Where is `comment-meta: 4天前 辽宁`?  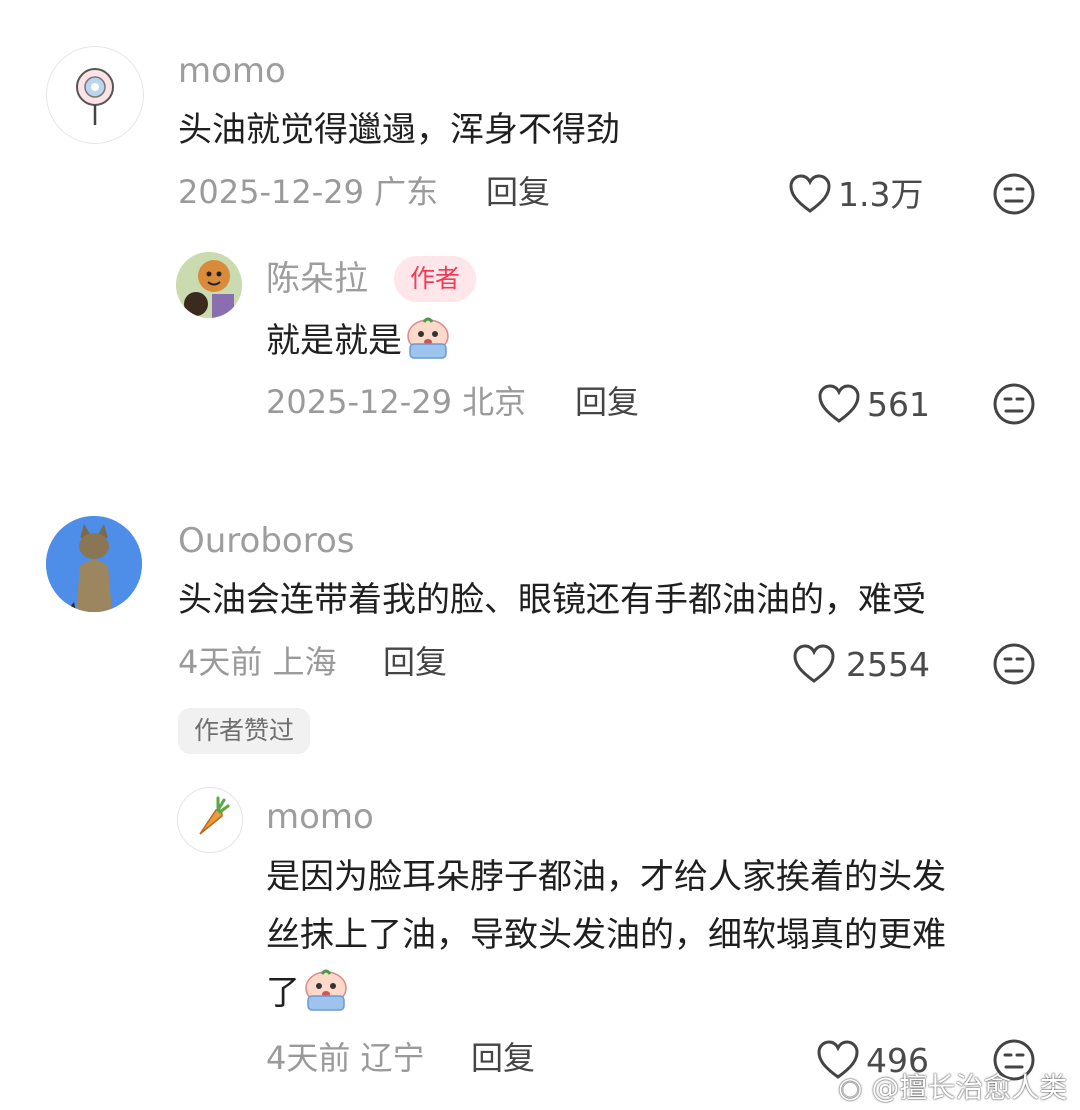
comment-meta: 4天前 辽宁 is located at coordinates (345, 1058).